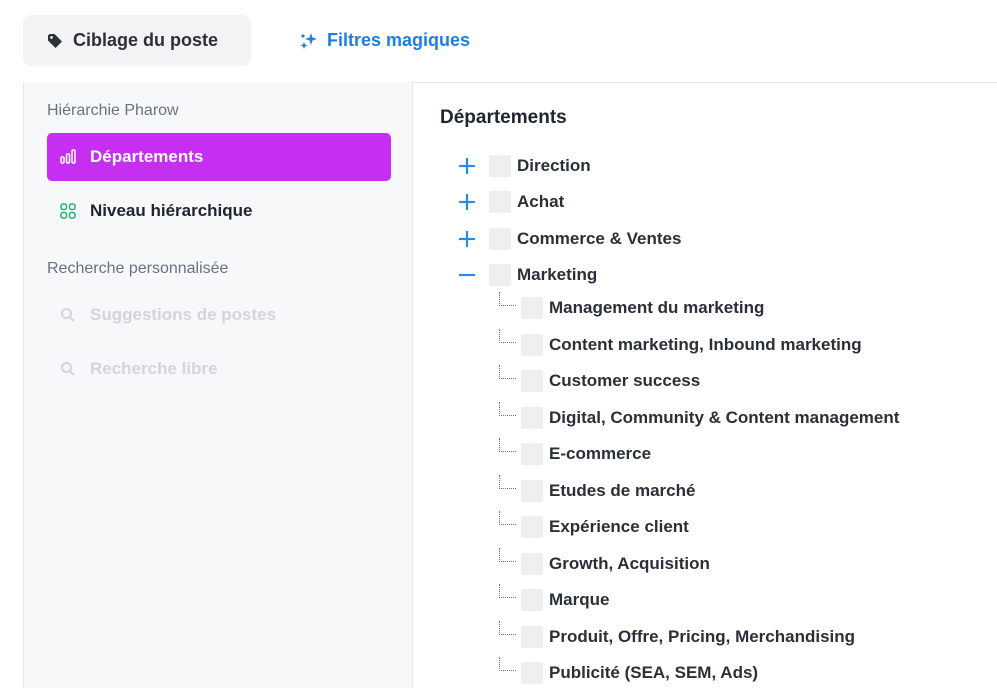  I want to click on subdepartment-label: Produit, Offre, Pricing, Merchandising, so click(702, 636).